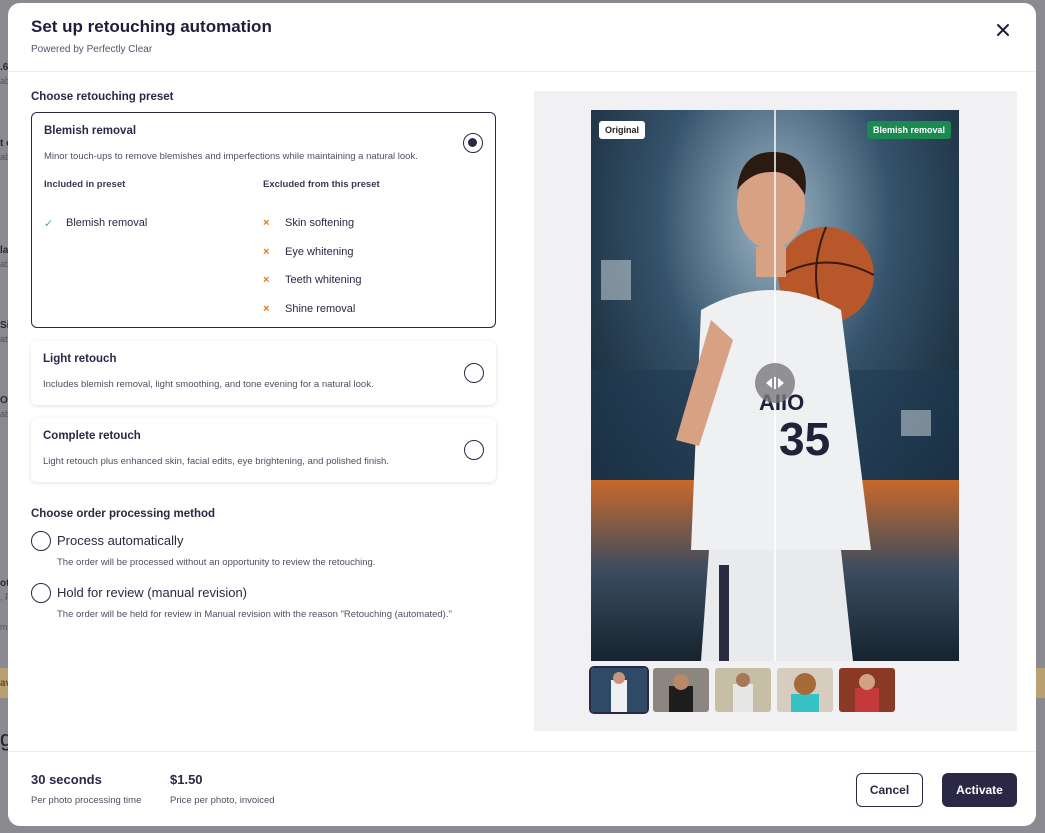 The width and height of the screenshot is (1045, 833). What do you see at coordinates (120, 540) in the screenshot?
I see `method-label: Process automatically` at bounding box center [120, 540].